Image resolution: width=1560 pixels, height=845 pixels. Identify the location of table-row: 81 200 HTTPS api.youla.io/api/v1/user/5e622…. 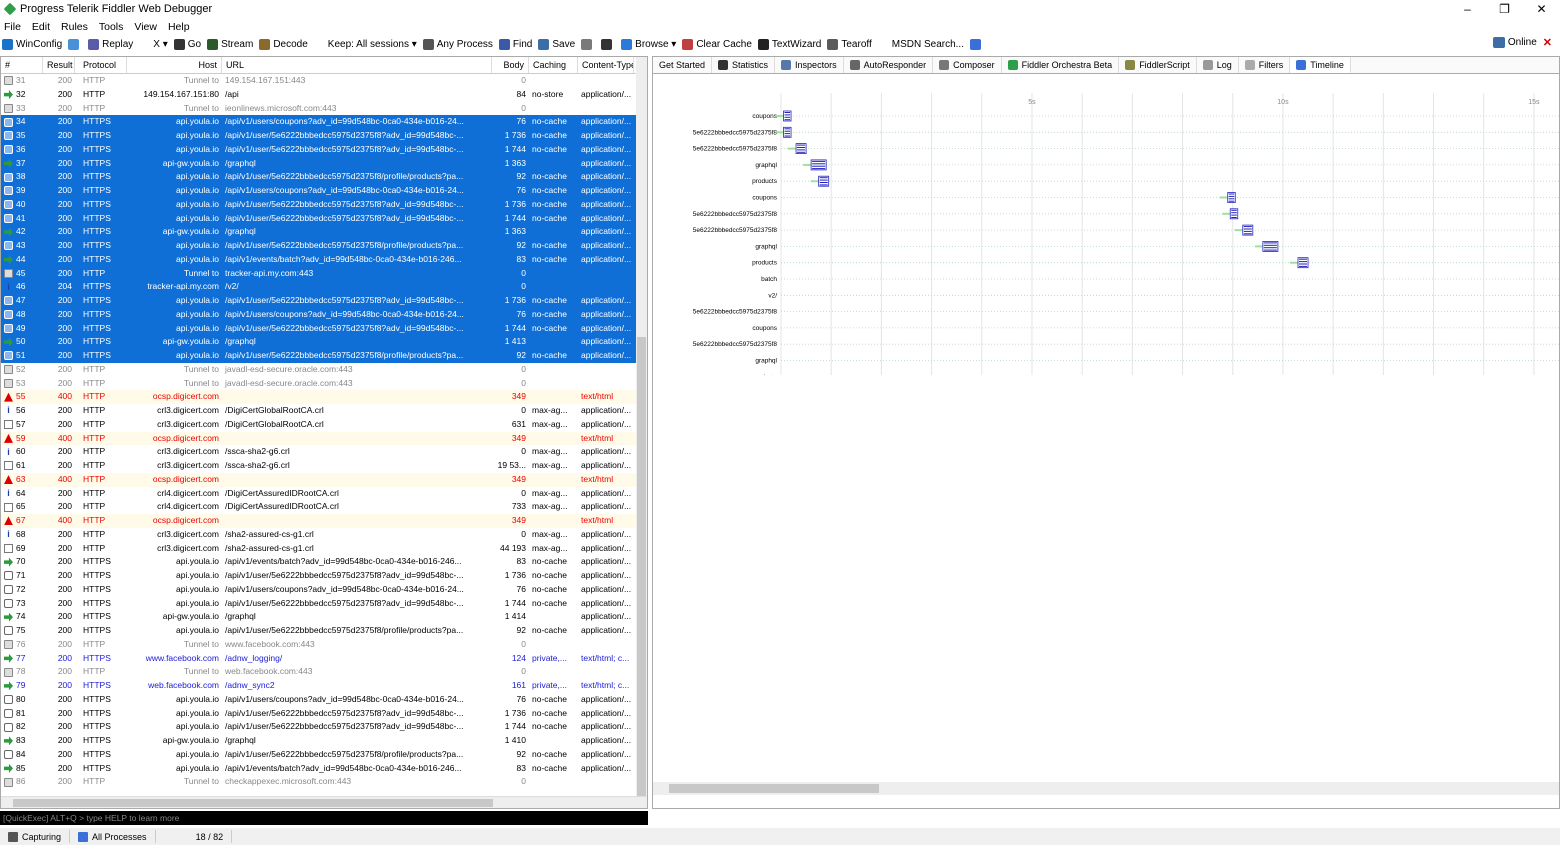
(324, 714).